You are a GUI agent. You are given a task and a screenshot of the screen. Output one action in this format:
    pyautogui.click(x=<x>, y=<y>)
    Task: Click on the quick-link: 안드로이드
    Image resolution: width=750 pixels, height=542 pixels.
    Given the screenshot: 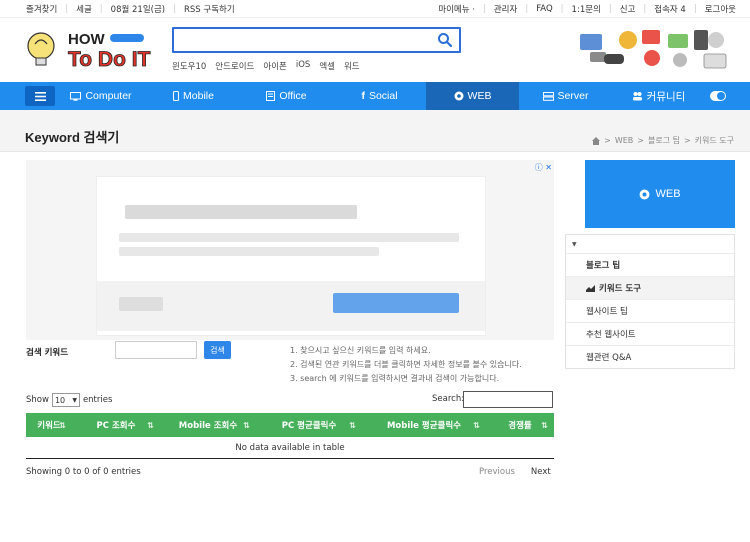 What is the action you would take?
    pyautogui.click(x=234, y=66)
    